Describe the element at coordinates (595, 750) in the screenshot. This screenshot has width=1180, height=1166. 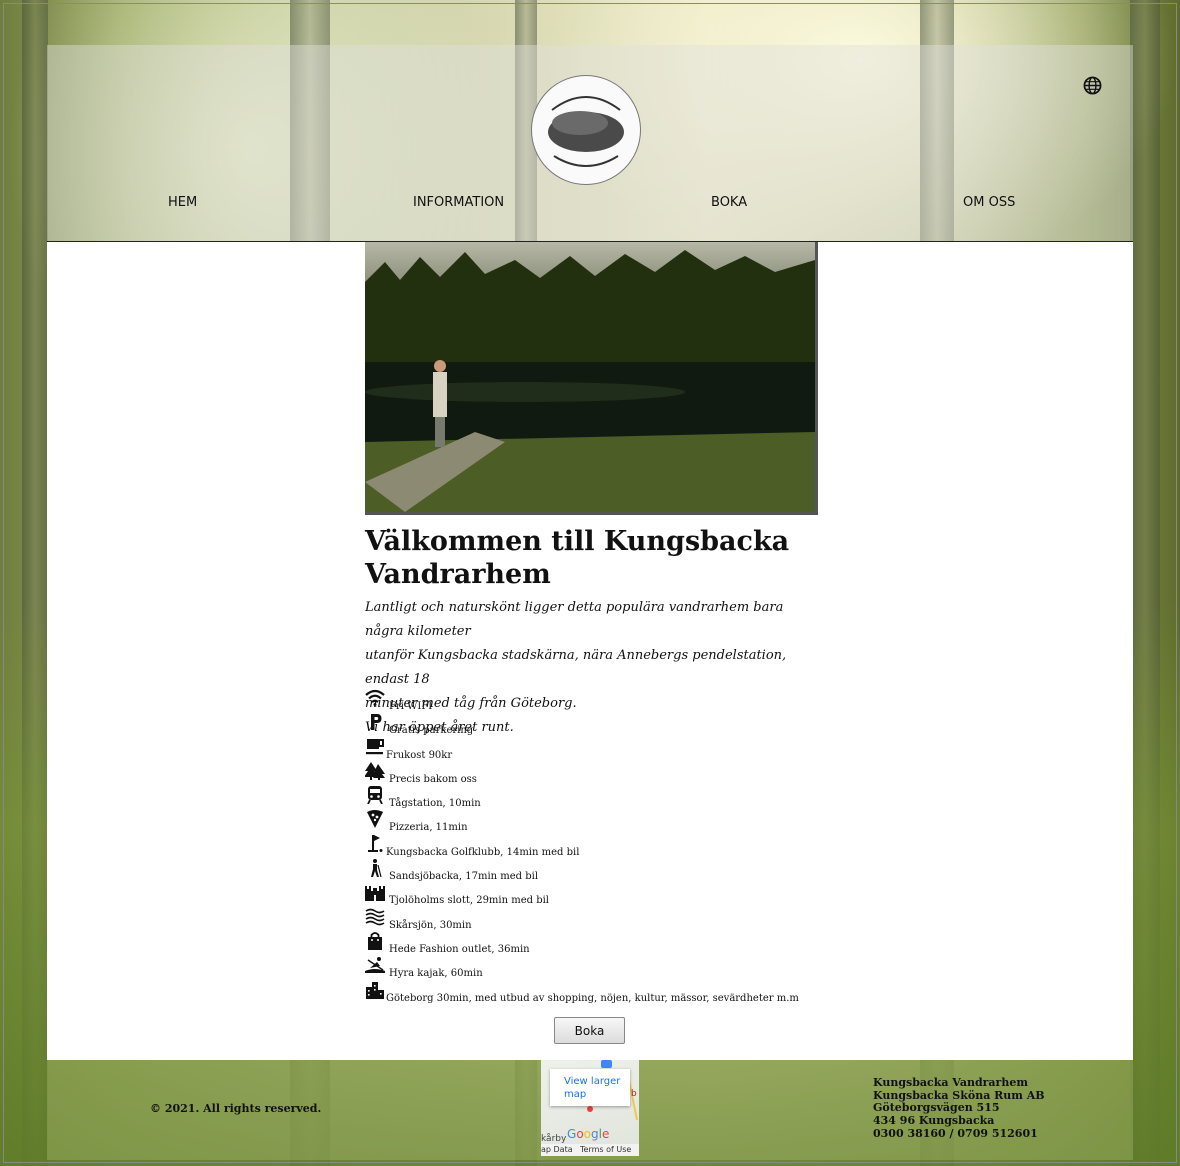
I see `amenity-breakfast: Frukost 90kr` at that location.